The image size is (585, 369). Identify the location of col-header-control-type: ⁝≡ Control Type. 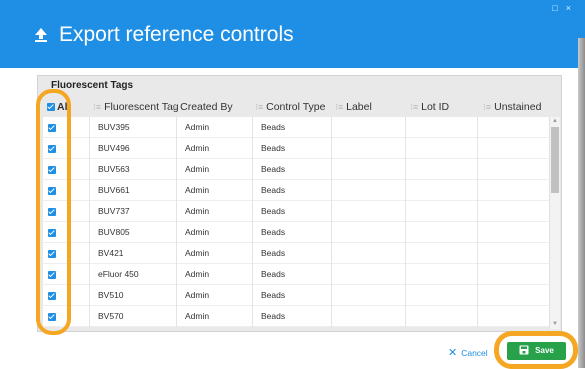
(290, 107).